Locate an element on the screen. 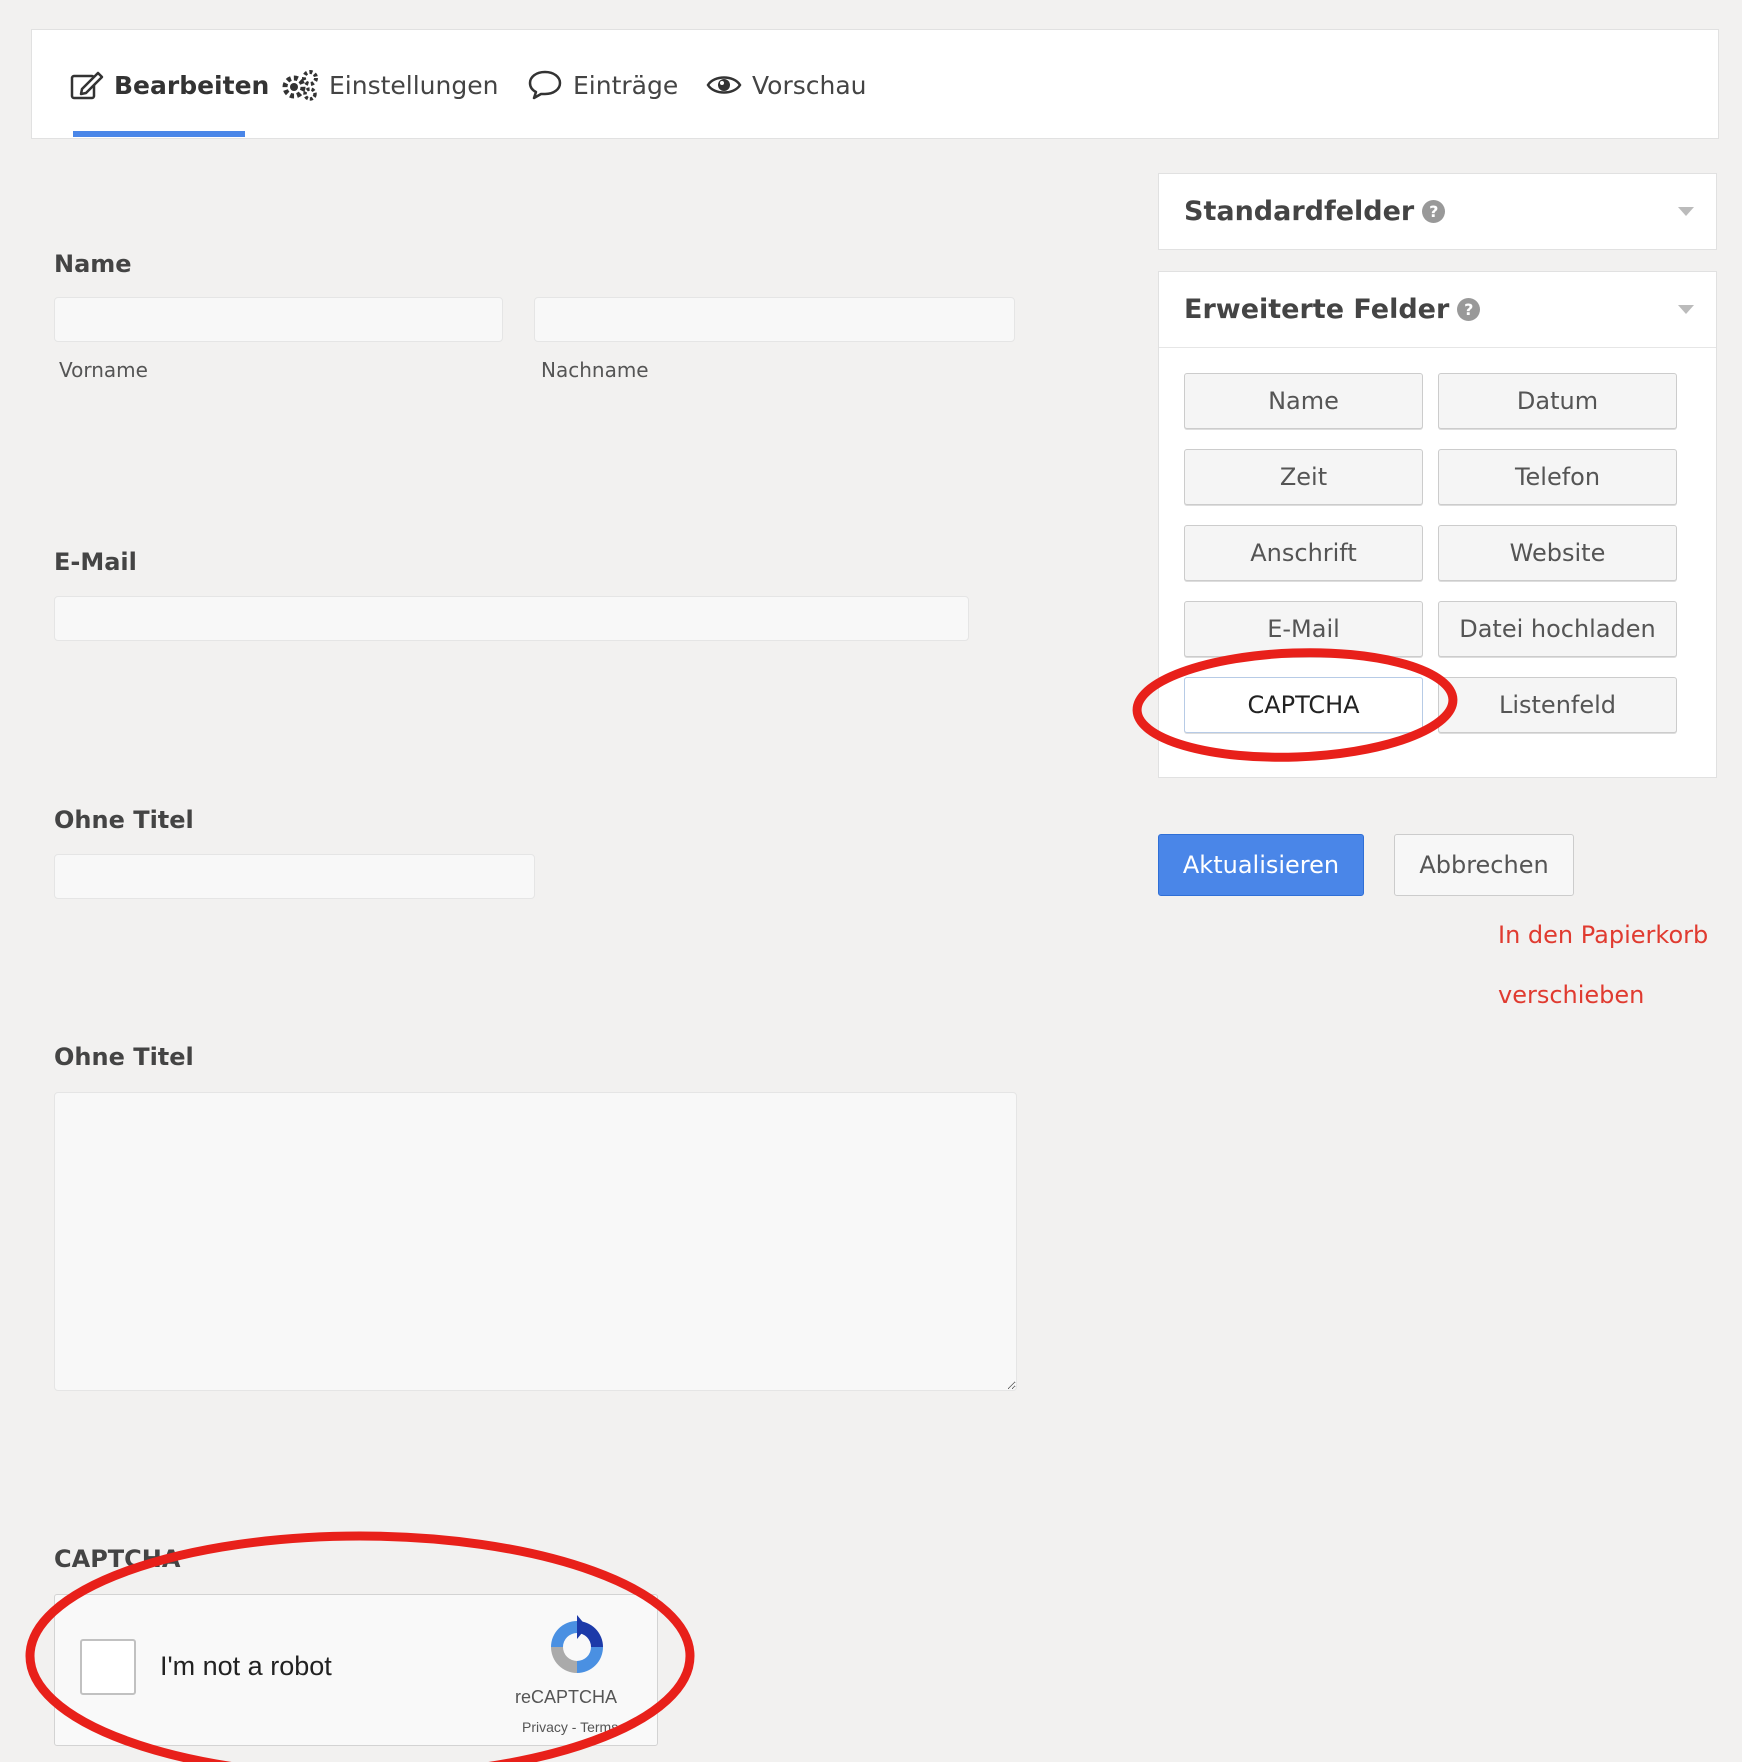  recaptcha-logo-icon is located at coordinates (577, 1644).